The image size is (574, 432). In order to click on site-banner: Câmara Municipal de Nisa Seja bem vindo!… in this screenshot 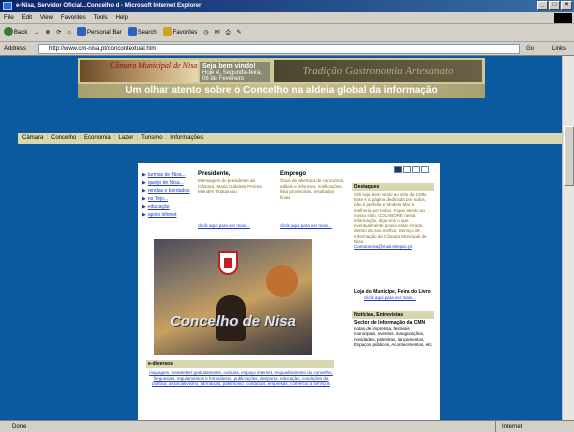, I will do `click(281, 78)`.